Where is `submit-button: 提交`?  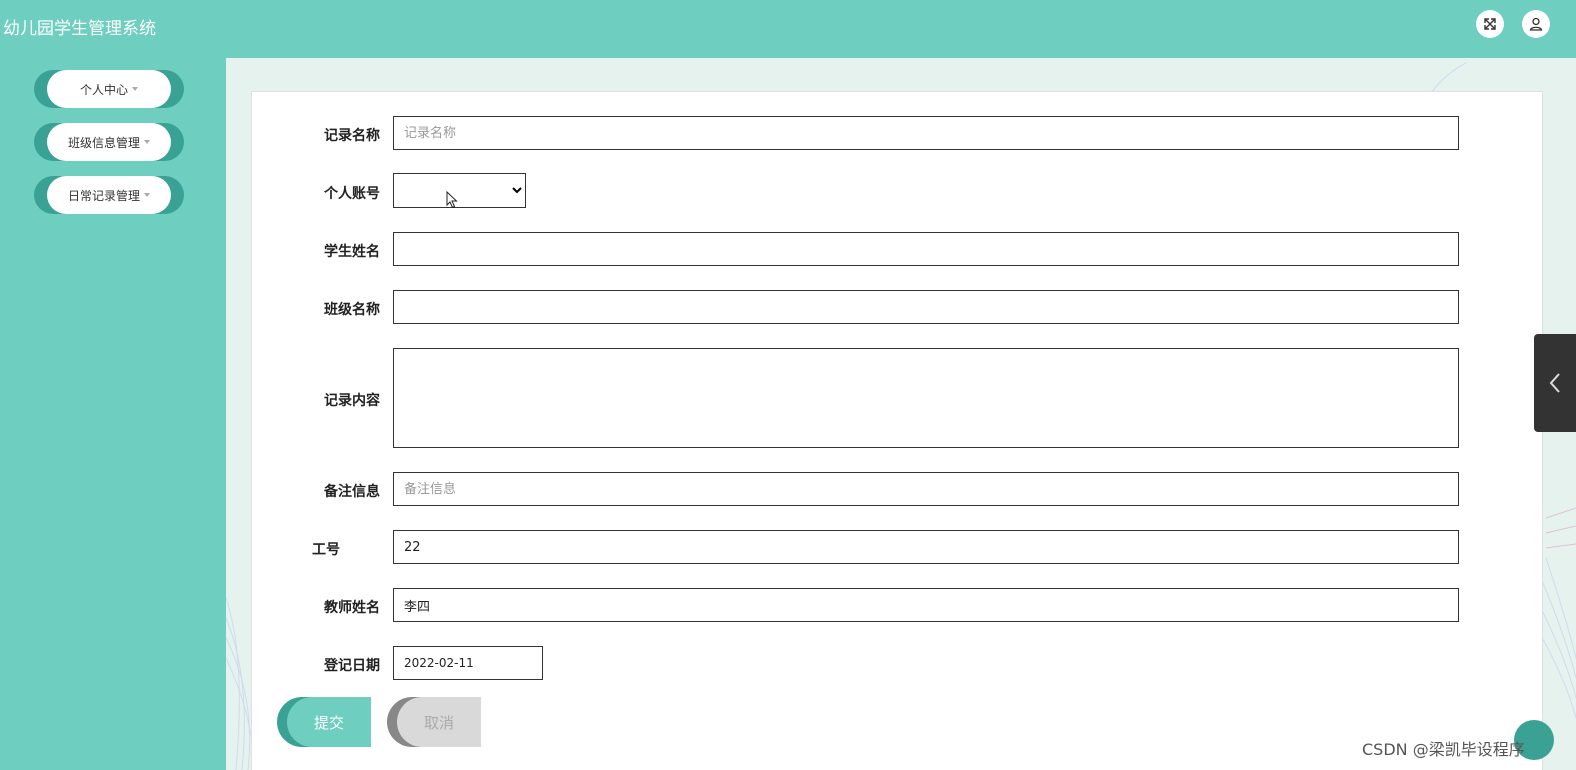 submit-button: 提交 is located at coordinates (324, 722).